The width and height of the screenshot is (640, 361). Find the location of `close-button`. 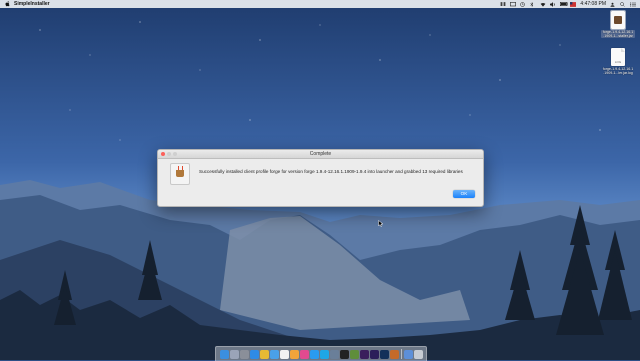

close-button is located at coordinates (163, 154).